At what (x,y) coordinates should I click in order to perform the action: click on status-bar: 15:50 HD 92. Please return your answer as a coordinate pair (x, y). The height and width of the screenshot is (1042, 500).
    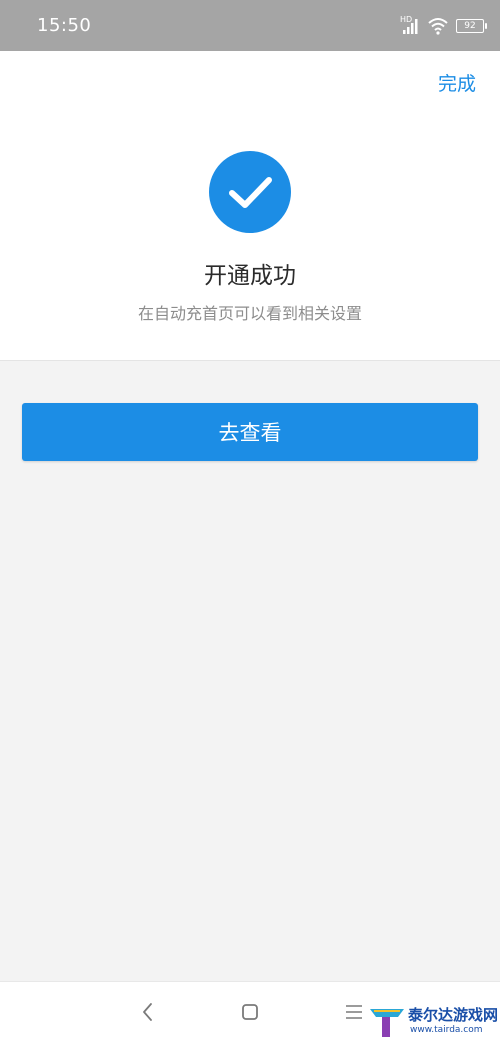
    Looking at the image, I should click on (250, 25).